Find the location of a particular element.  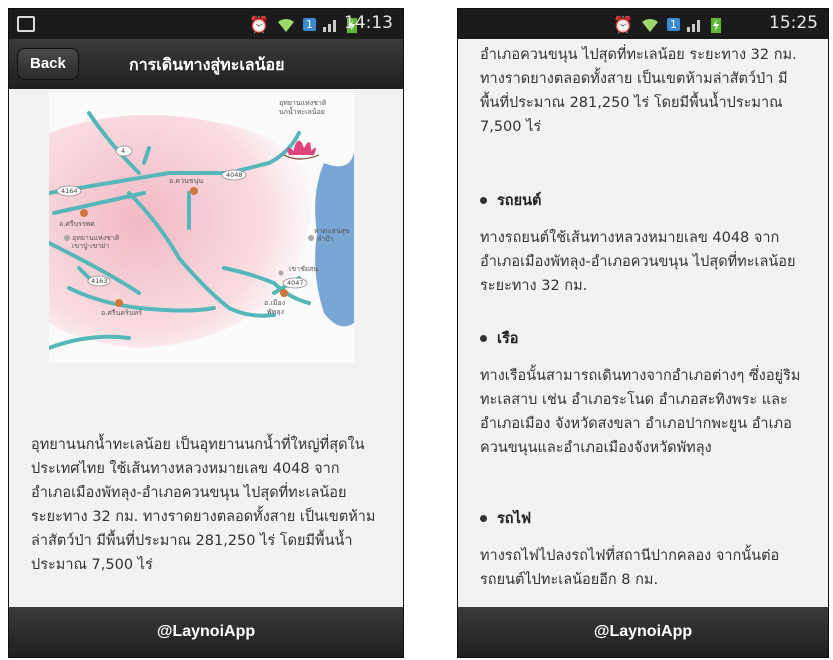

title-bar: Back การเดินทางสู่ทะเลน้อย is located at coordinates (206, 64).